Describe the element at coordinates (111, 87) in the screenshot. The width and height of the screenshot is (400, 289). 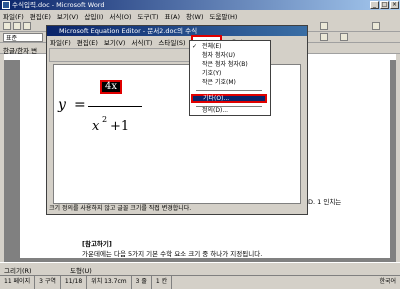
I see `formula-numerator: 4x` at that location.